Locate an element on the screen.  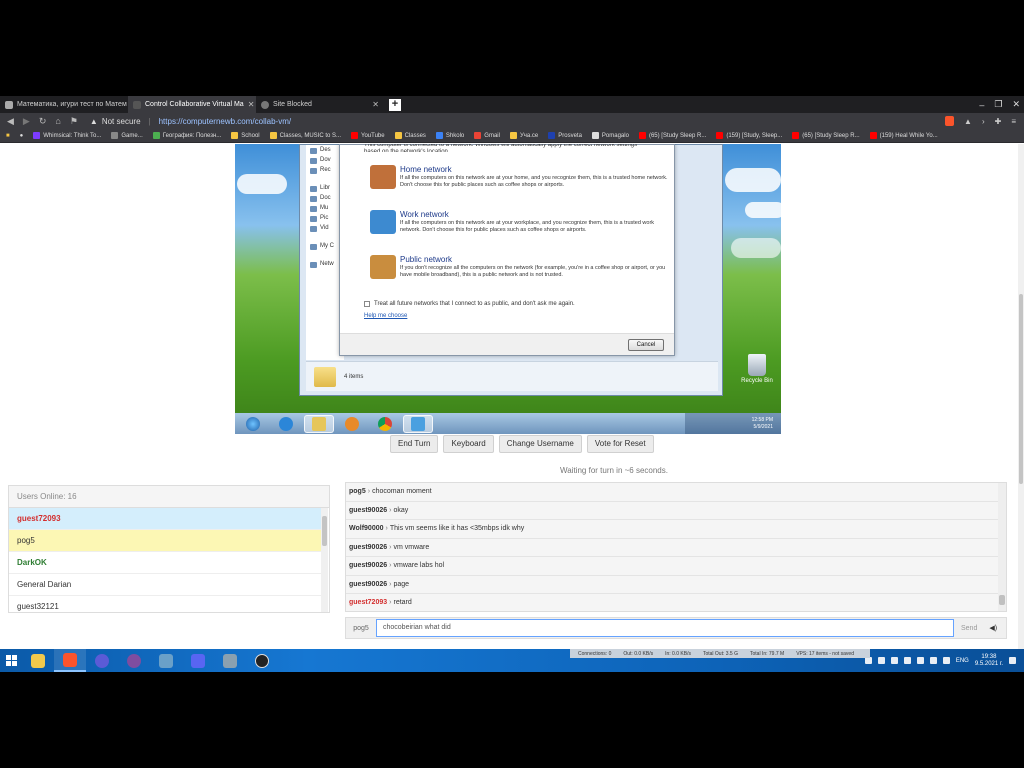
tab-site-blocked: Site Blocked ✕ is located at coordinates (320, 104).